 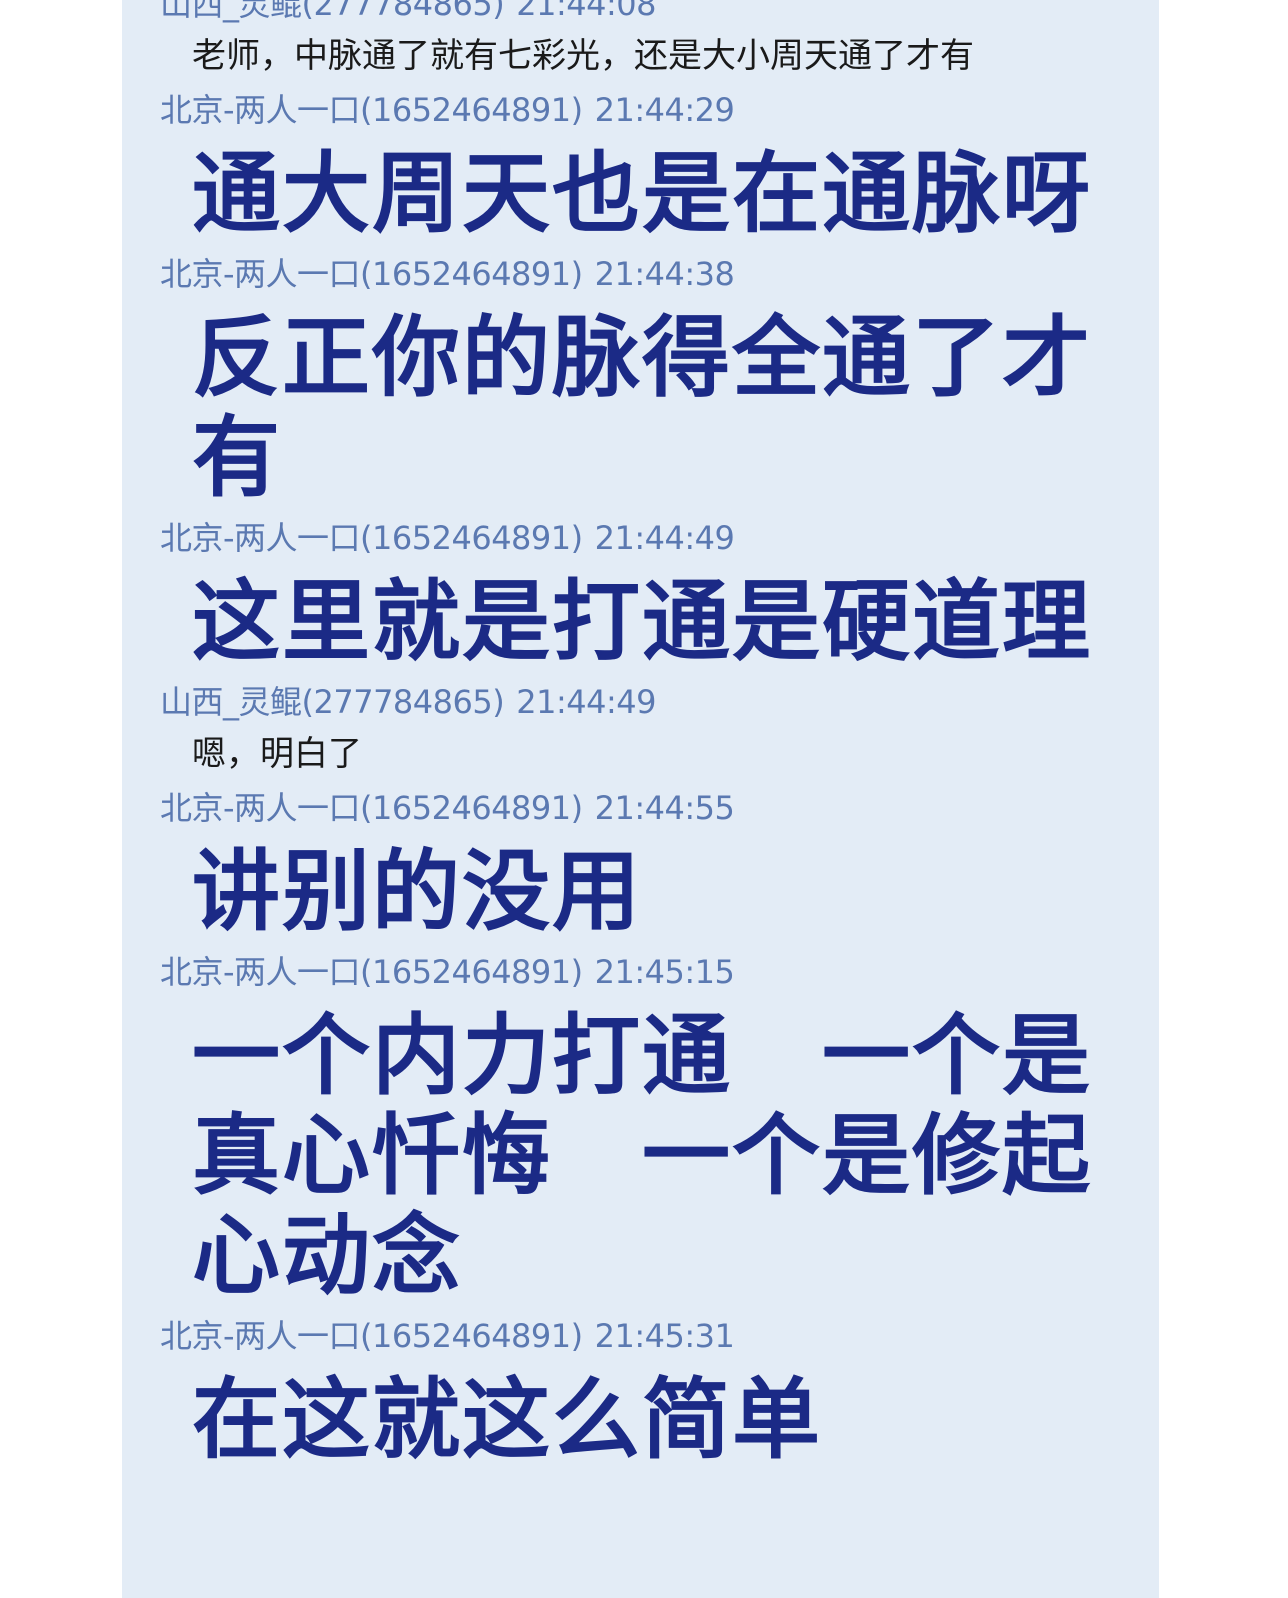 I want to click on message-header: 山西_灵鲲(277784865) 21:44:49, so click(x=640, y=702).